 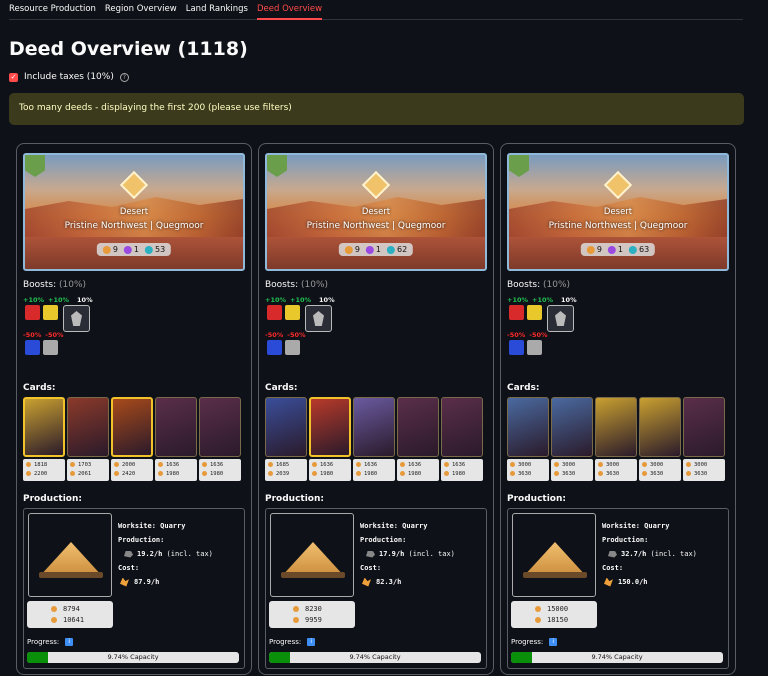 What do you see at coordinates (147, 582) in the screenshot?
I see `cost-rate: 87.9/h` at bounding box center [147, 582].